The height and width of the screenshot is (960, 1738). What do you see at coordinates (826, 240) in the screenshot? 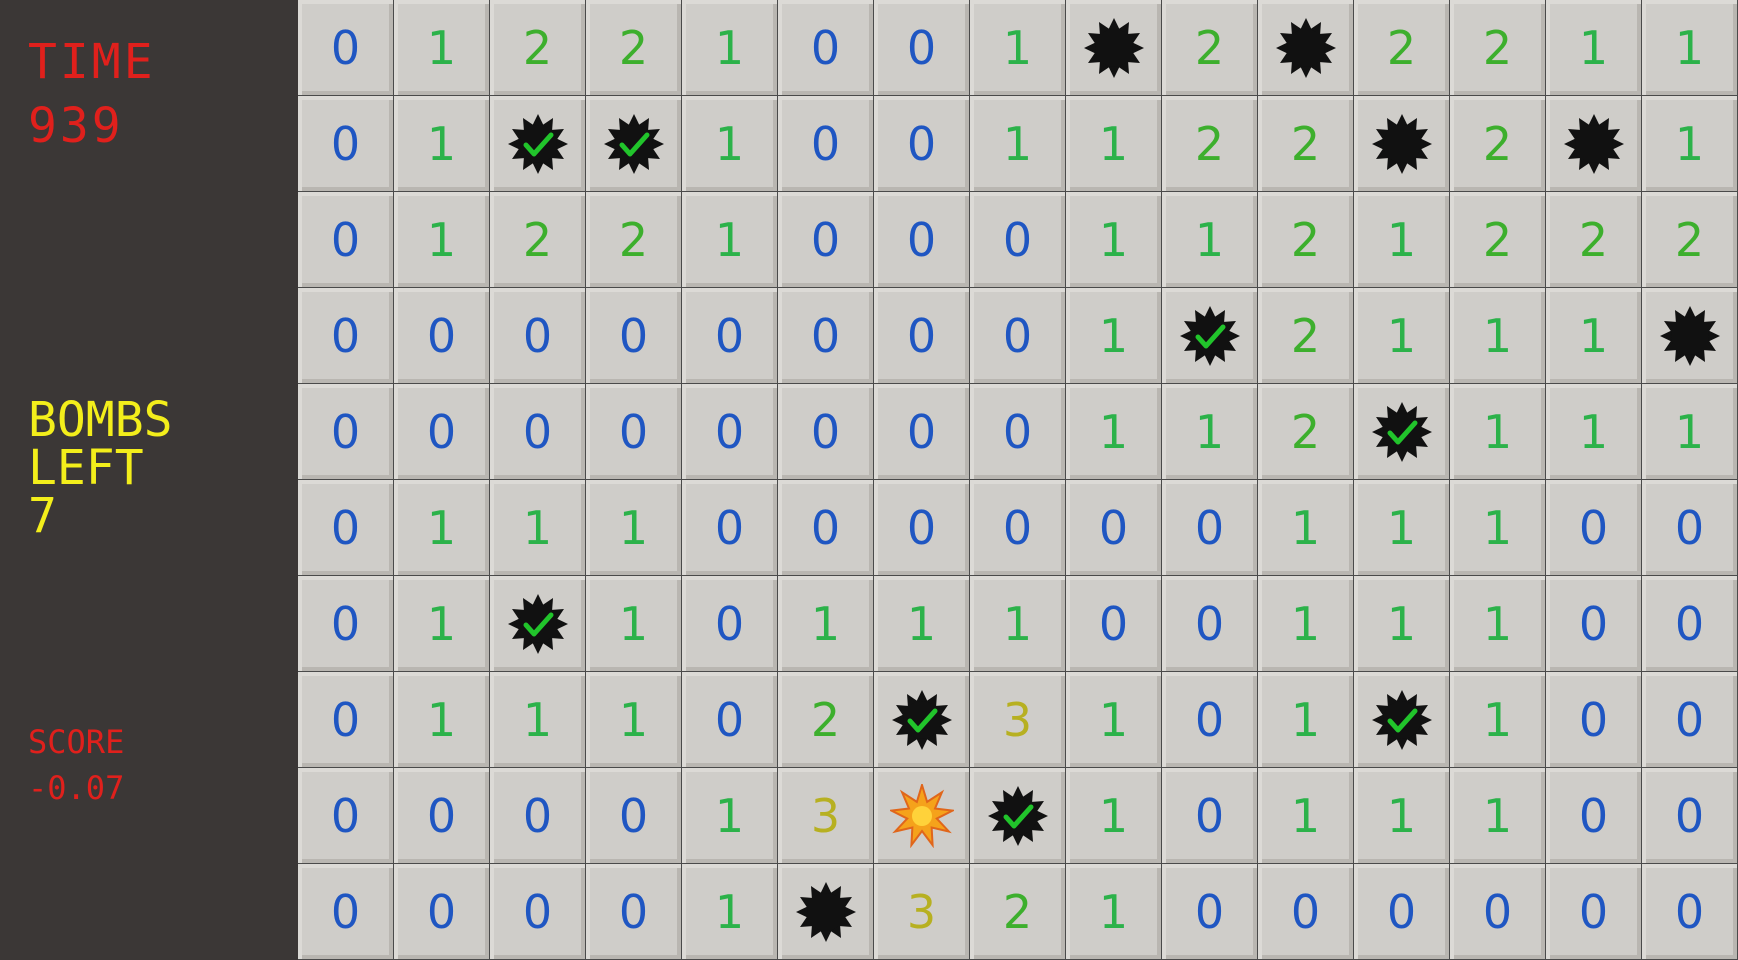
I see `cell-r2-c5: 0` at bounding box center [826, 240].